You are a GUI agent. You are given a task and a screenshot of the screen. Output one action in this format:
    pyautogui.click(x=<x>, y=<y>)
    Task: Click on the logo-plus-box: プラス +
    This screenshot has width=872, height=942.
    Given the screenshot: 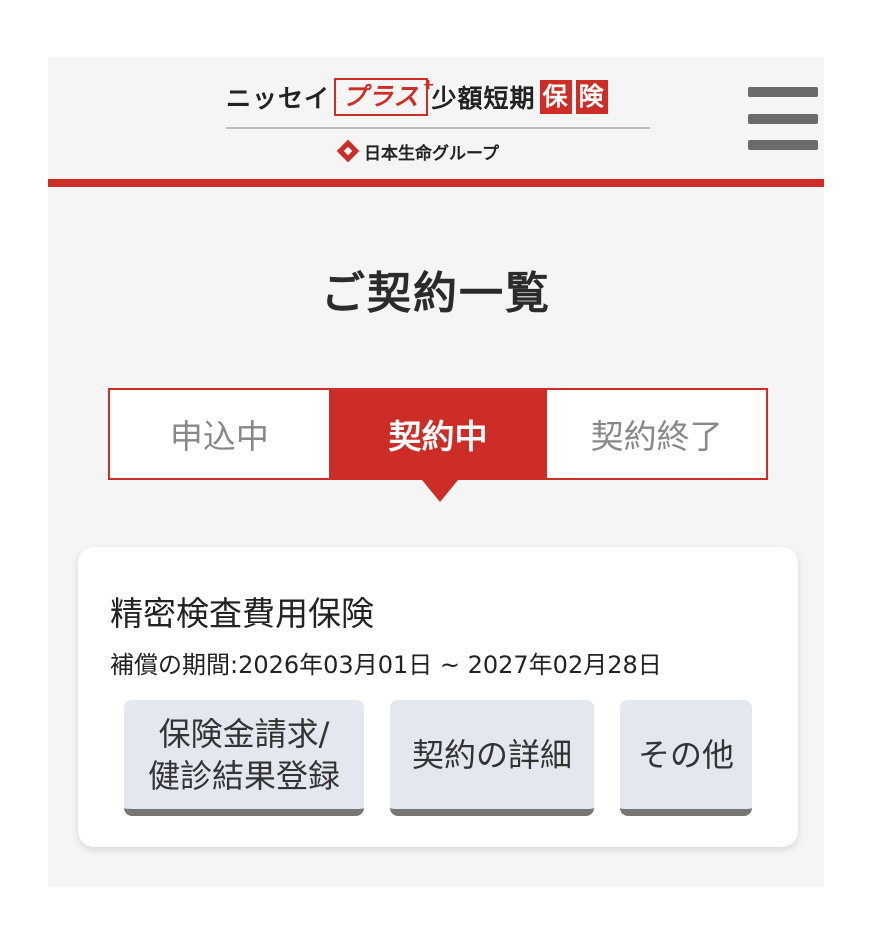 What is the action you would take?
    pyautogui.click(x=384, y=96)
    